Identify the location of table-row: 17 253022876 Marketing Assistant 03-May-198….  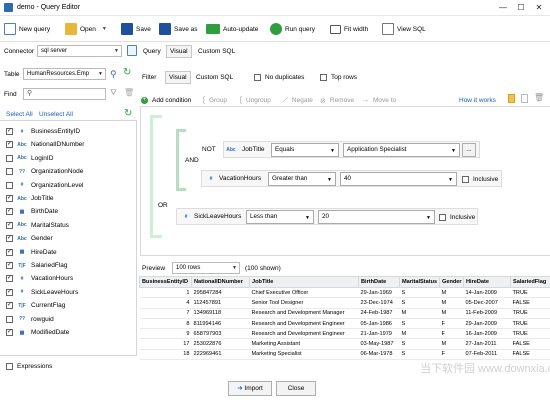
(344, 344).